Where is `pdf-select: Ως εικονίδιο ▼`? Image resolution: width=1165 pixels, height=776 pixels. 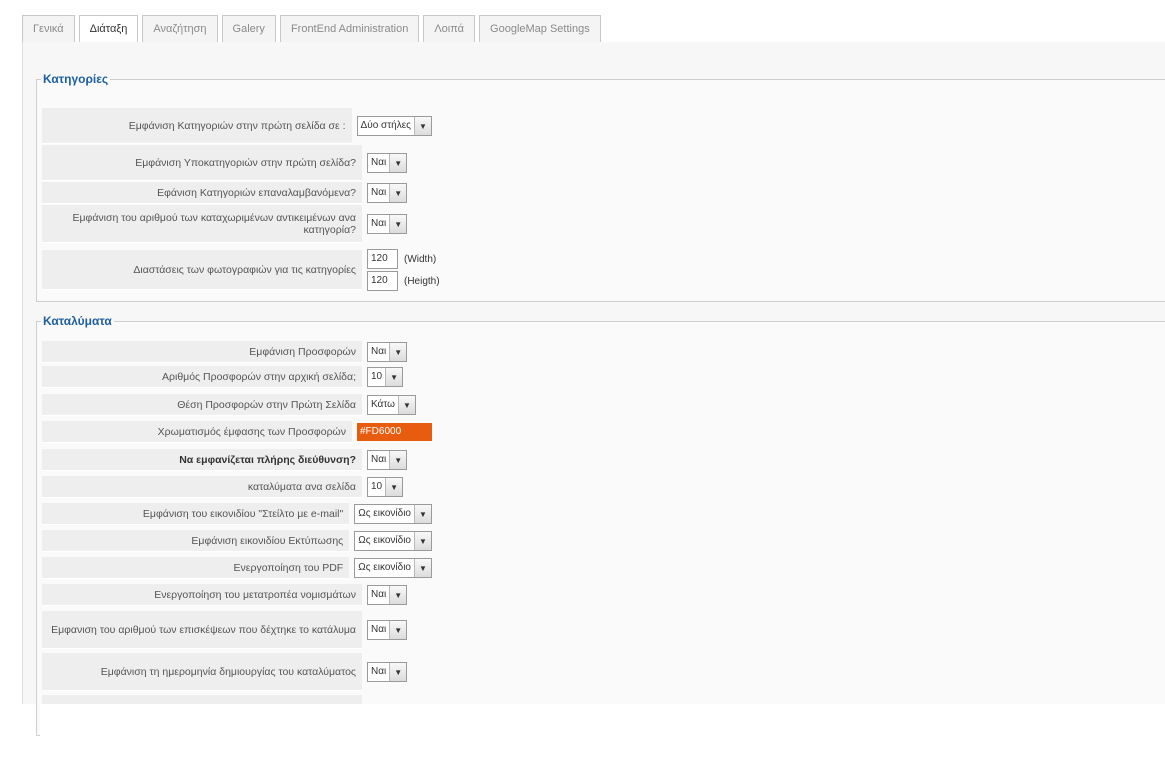 pdf-select: Ως εικονίδιο ▼ is located at coordinates (393, 568).